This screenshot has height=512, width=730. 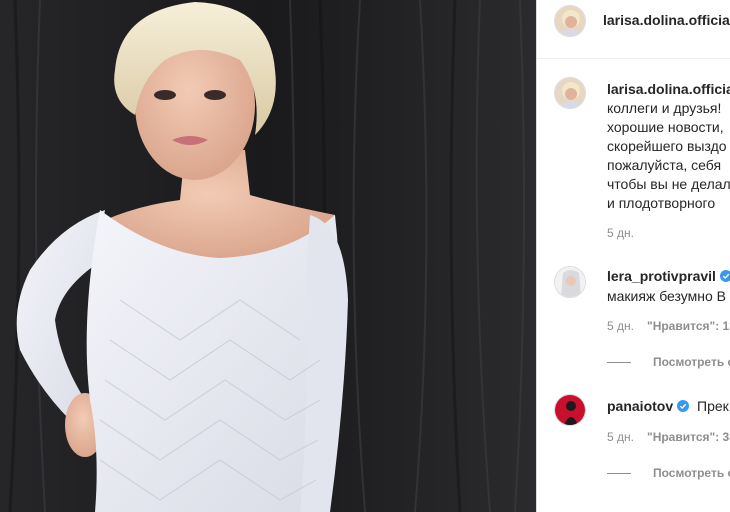 I want to click on post-header: larisa.dolina.official, so click(x=633, y=29).